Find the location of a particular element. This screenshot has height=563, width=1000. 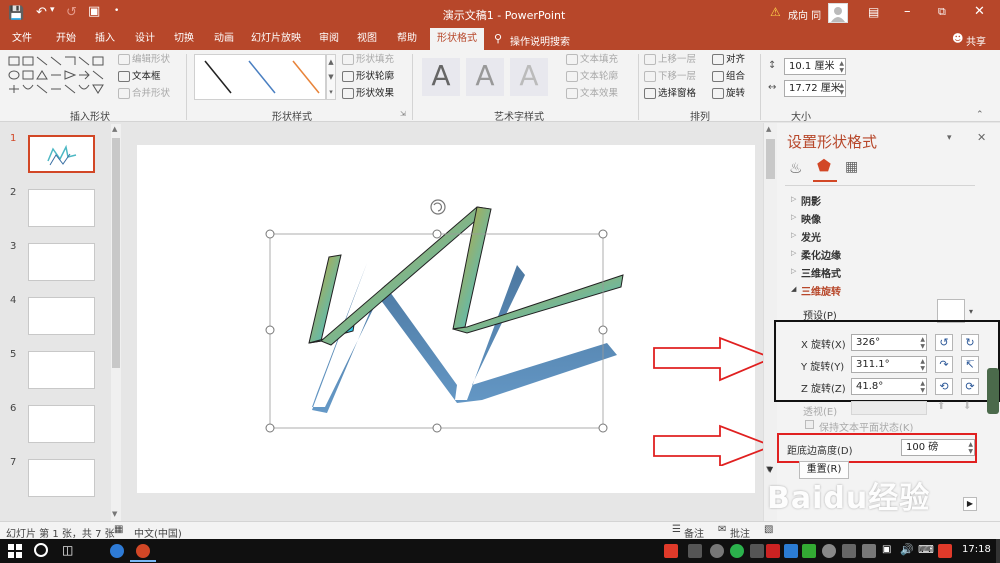

browser-icon is located at coordinates (117, 551).